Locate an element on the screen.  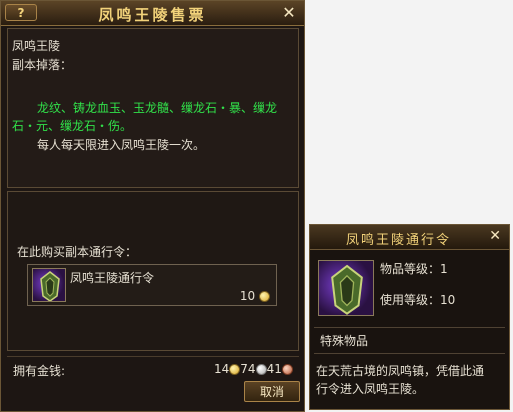
tooltip-category: 特殊物品 is located at coordinates (344, 341).